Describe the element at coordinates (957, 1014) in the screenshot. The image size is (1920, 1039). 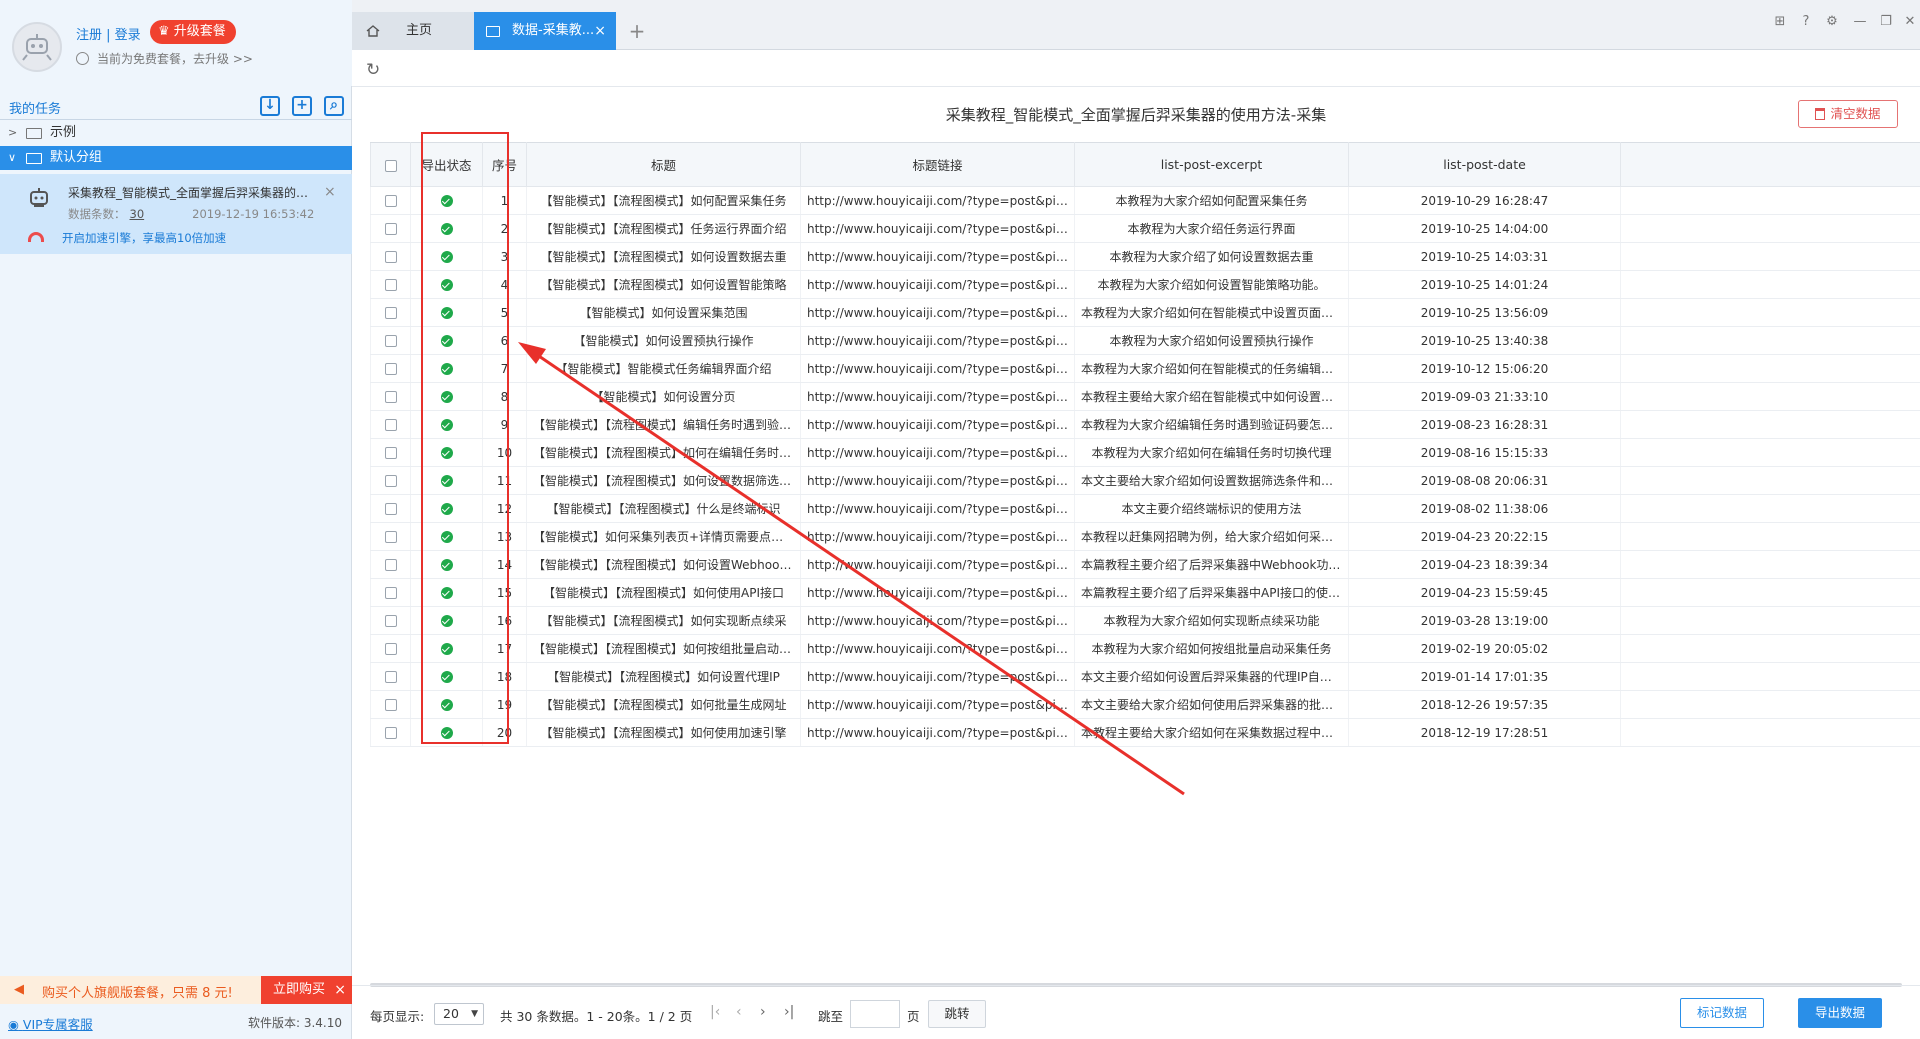
I see `jump-button: 跳转` at that location.